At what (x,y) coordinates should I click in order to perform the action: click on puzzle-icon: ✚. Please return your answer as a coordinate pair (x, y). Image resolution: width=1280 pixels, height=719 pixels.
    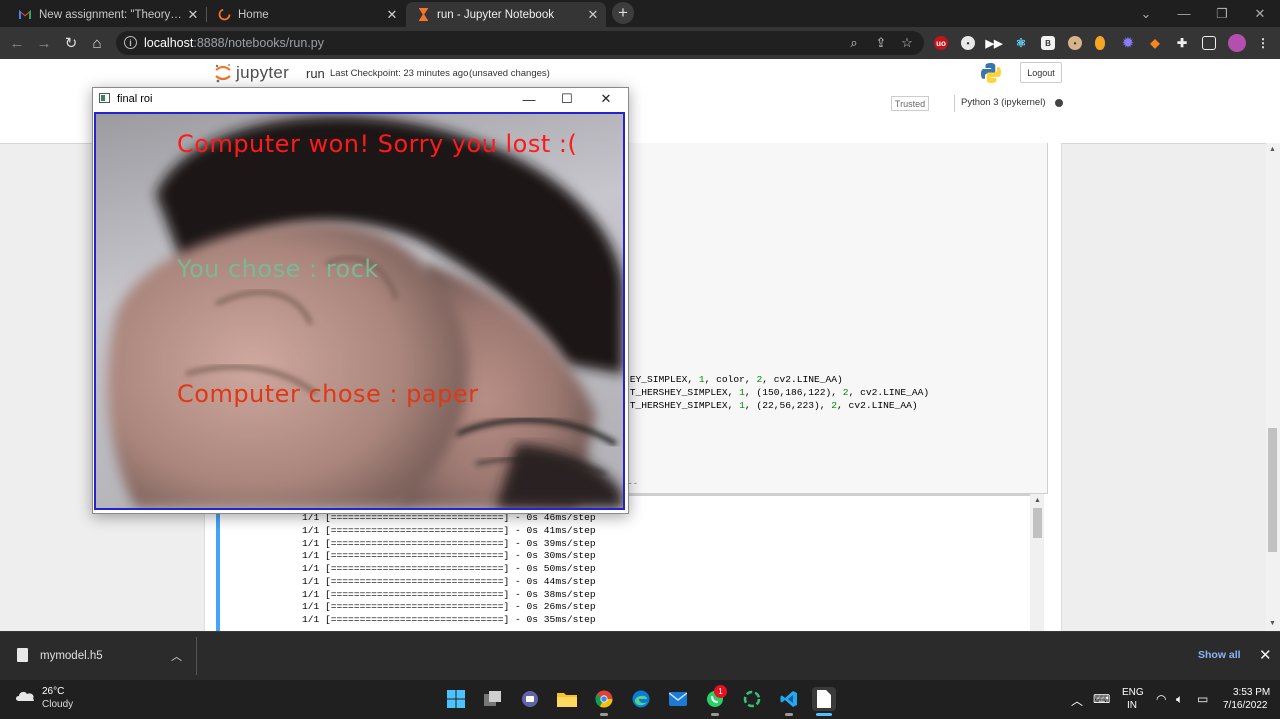
    Looking at the image, I should click on (1182, 43).